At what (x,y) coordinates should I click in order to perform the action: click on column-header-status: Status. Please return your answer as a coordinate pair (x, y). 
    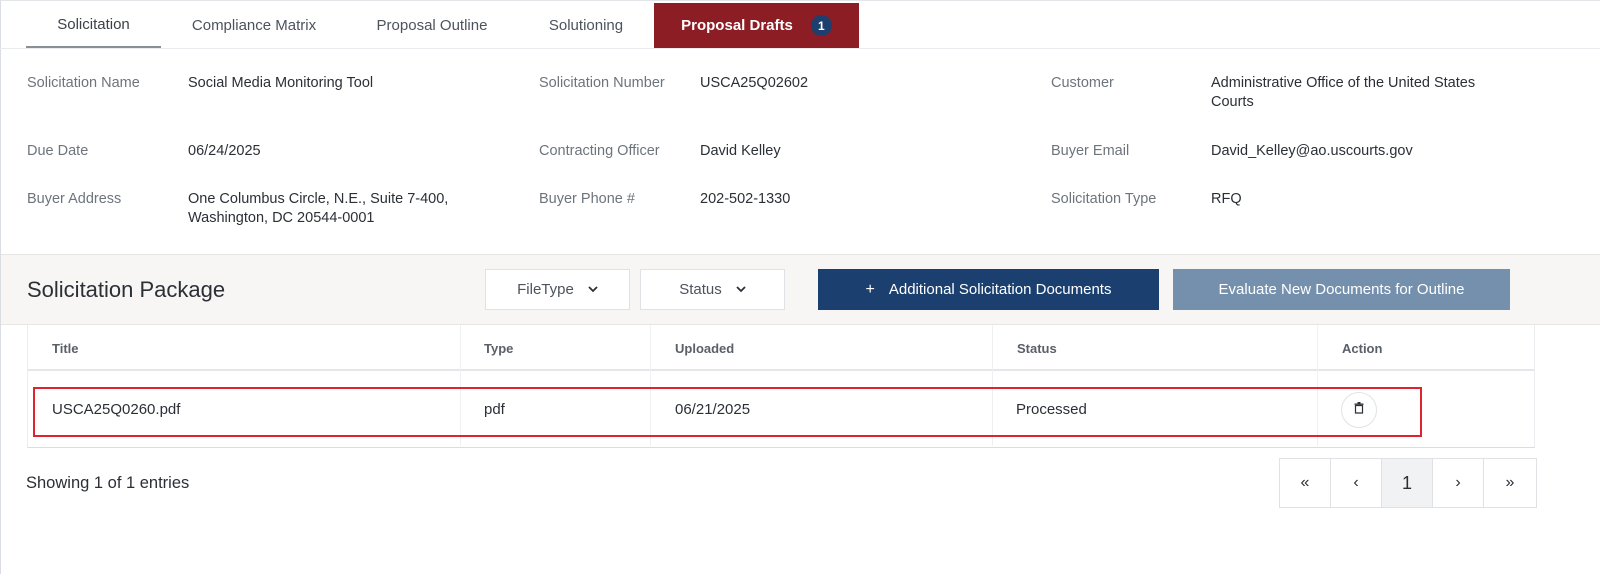
    Looking at the image, I should click on (1037, 348).